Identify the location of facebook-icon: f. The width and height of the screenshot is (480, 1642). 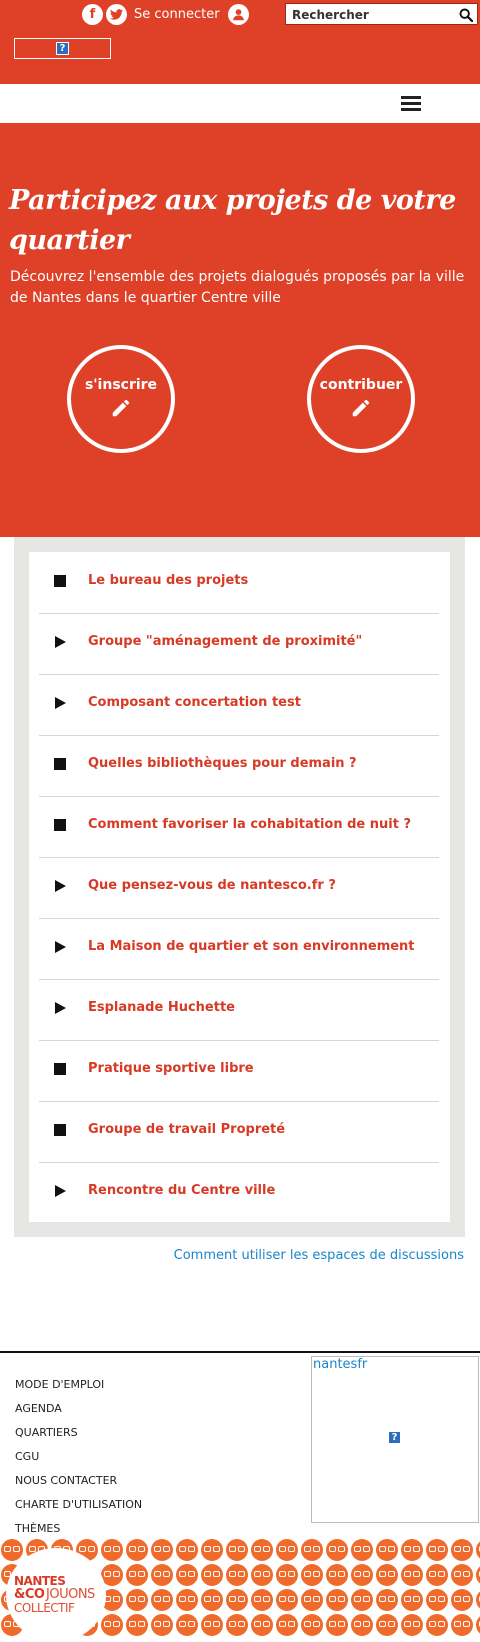
(92, 14).